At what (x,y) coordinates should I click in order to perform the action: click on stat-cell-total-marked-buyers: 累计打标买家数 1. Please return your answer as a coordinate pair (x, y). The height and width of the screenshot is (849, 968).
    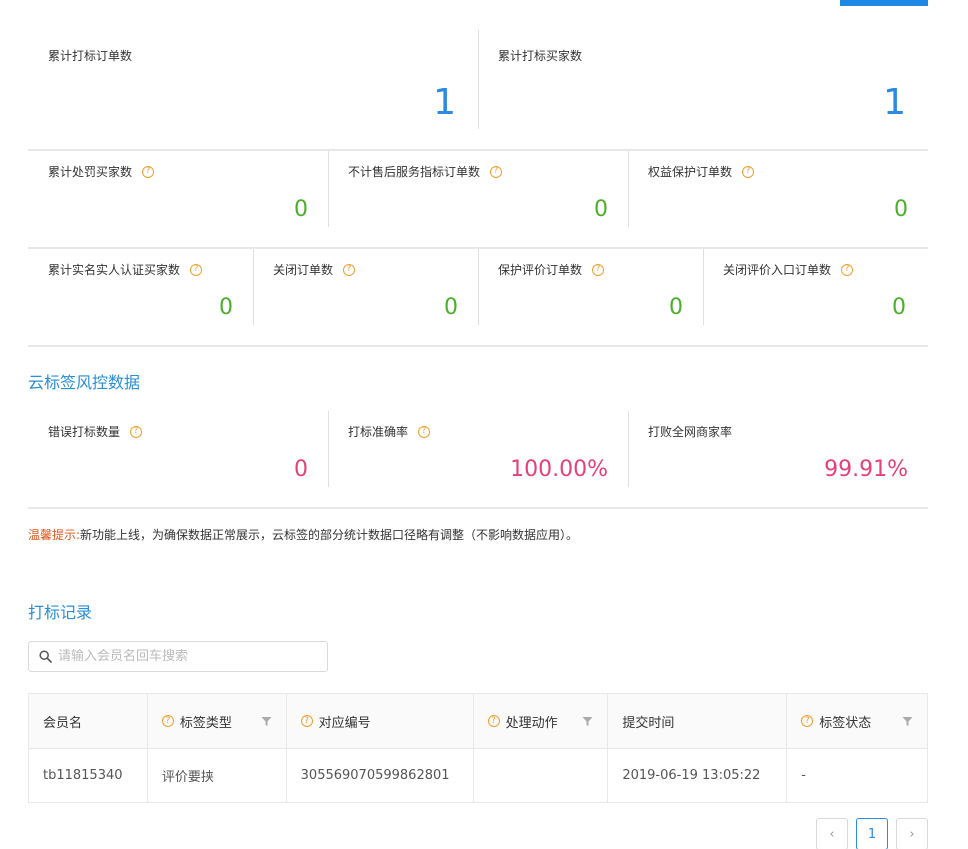
    Looking at the image, I should click on (703, 89).